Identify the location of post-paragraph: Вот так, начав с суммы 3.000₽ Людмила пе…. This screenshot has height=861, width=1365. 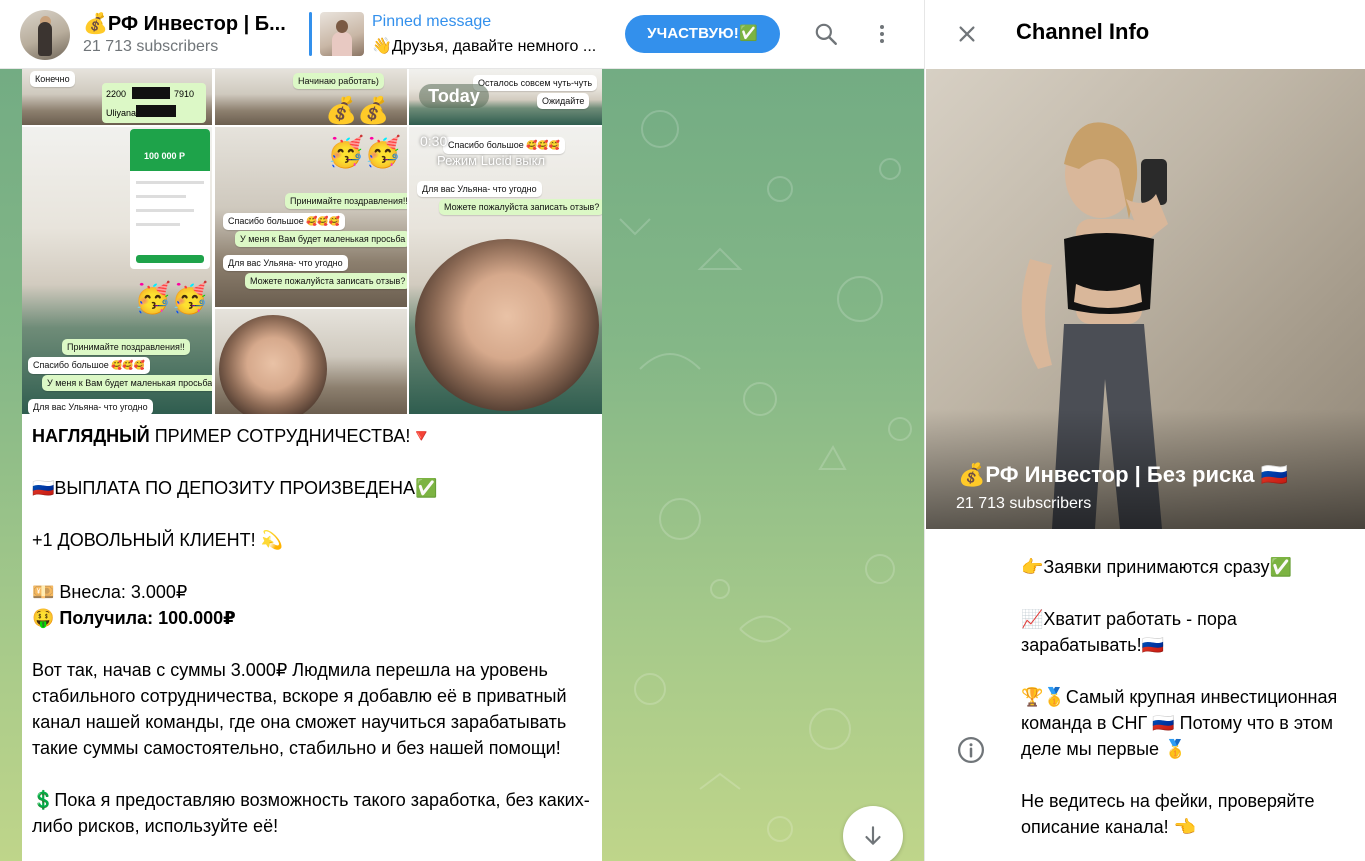
(299, 709).